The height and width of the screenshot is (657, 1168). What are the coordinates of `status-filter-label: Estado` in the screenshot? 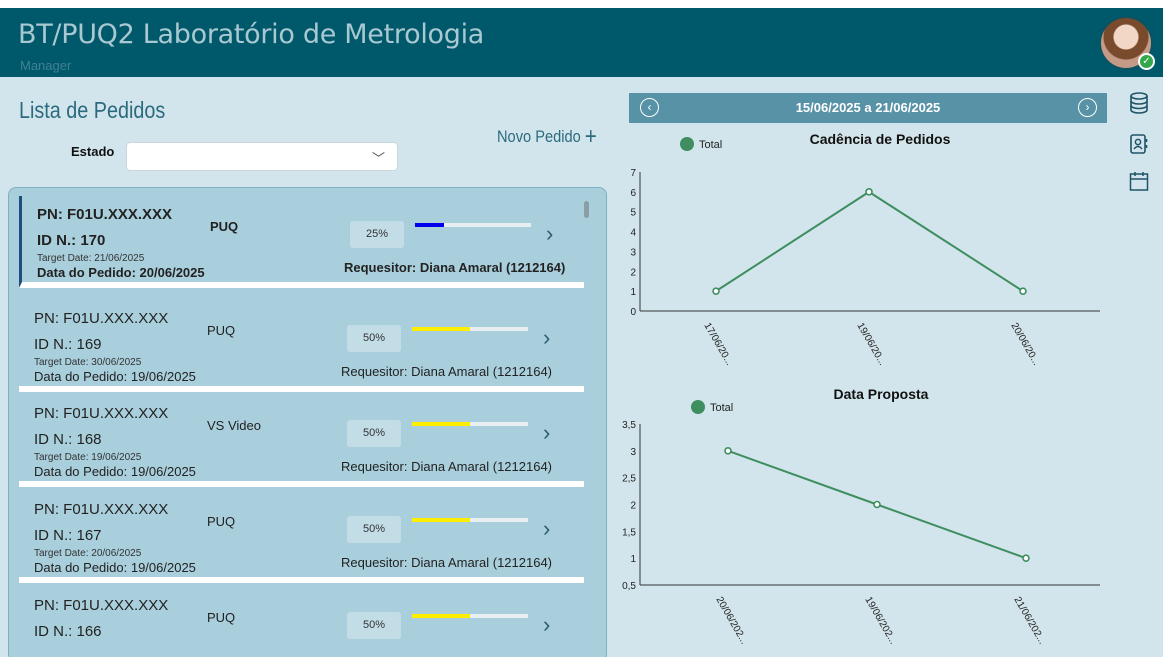 It's located at (93, 151).